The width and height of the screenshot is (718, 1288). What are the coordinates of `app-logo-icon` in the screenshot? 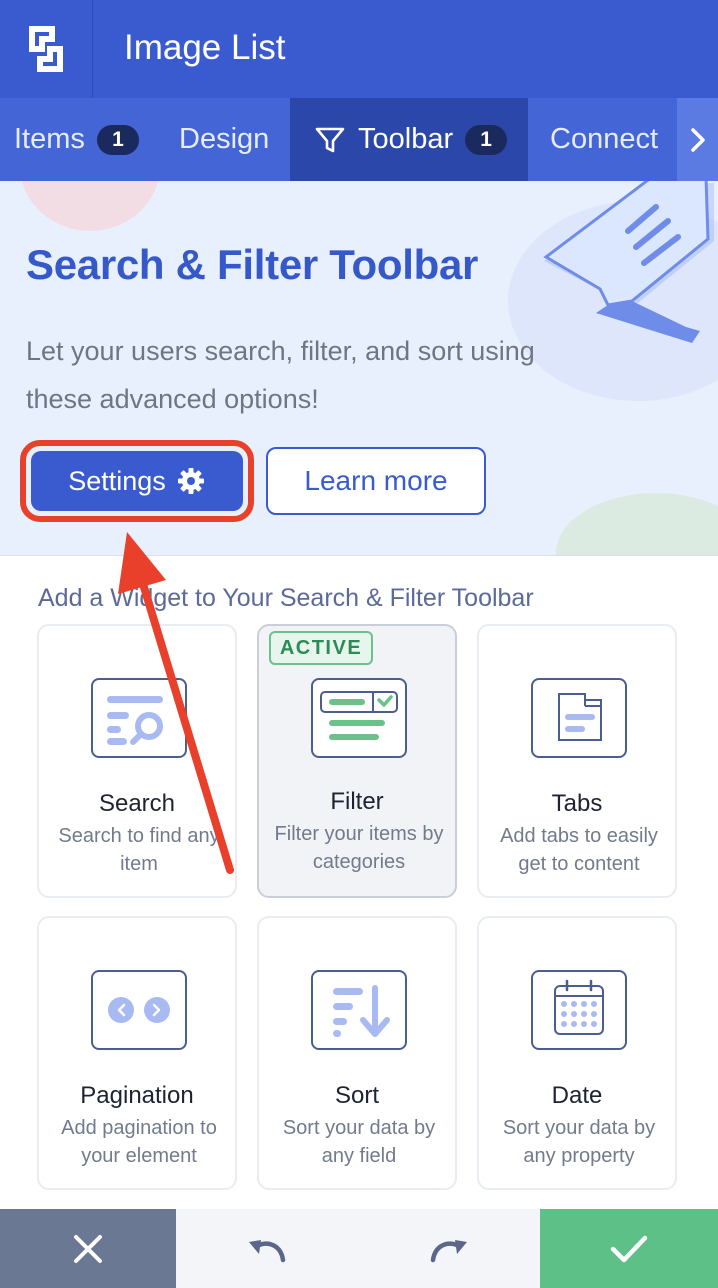 It's located at (46, 49).